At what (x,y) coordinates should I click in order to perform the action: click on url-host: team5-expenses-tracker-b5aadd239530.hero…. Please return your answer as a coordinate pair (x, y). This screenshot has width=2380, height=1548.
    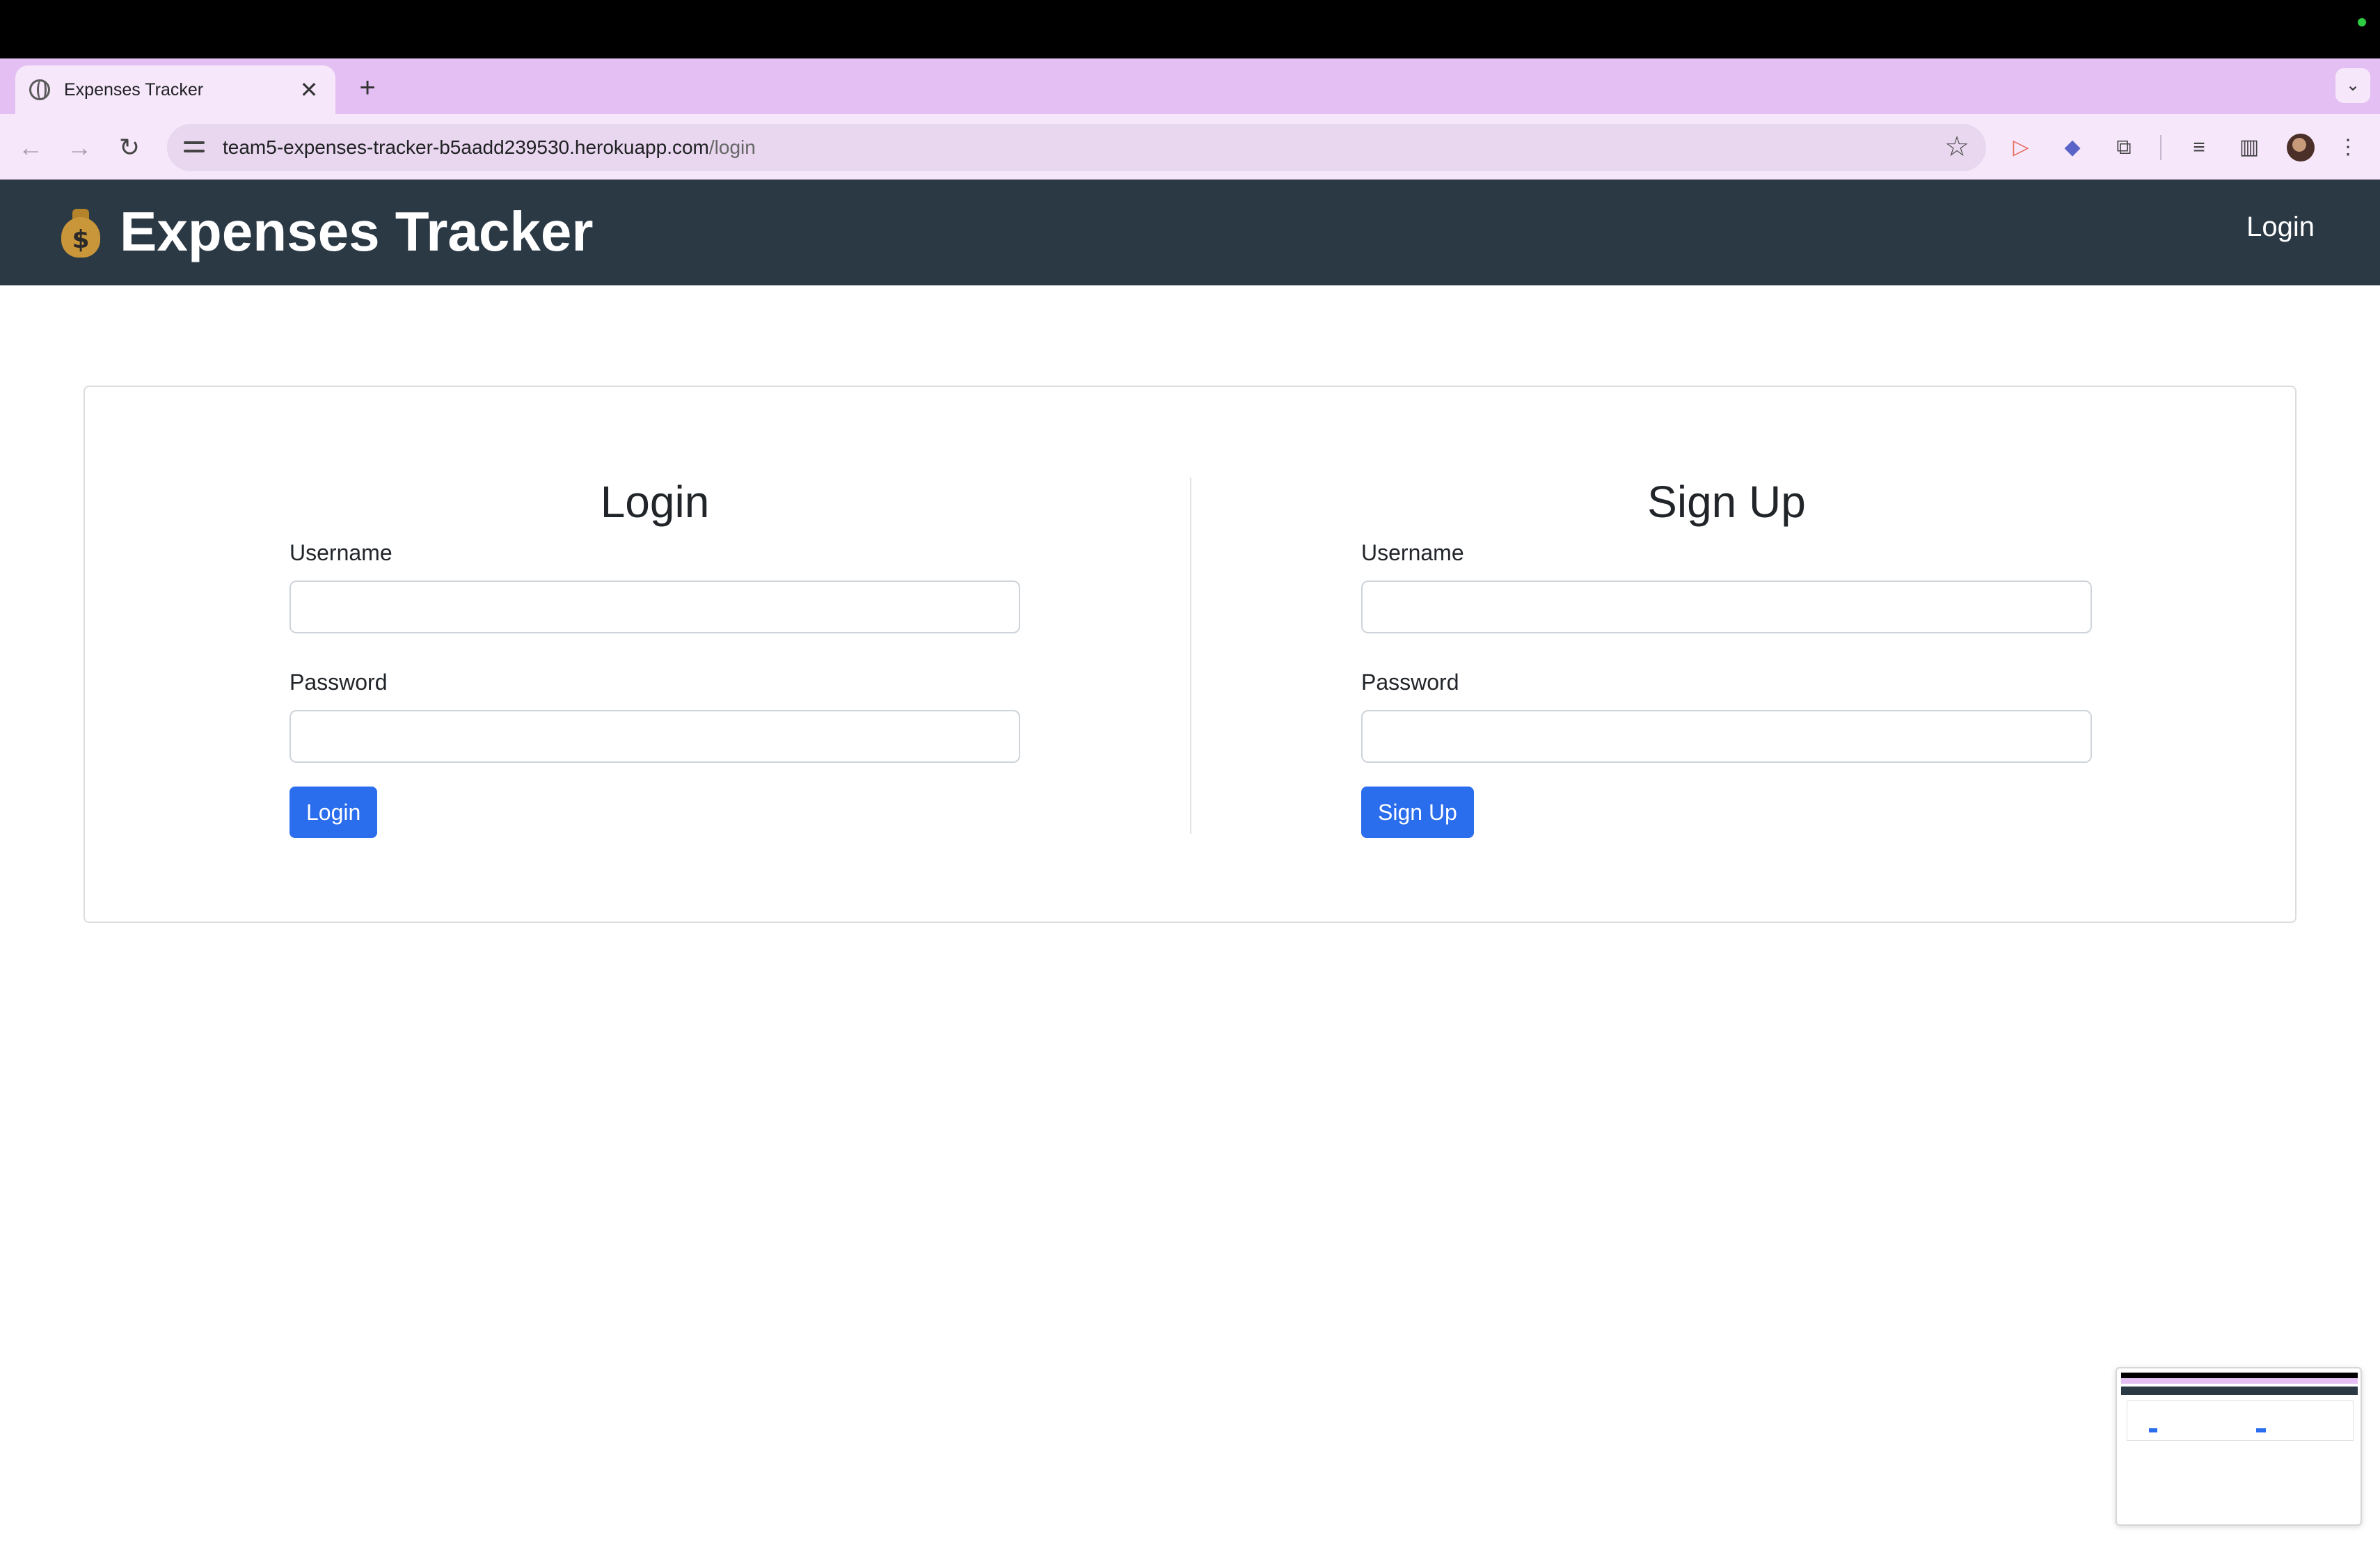
    Looking at the image, I should click on (466, 147).